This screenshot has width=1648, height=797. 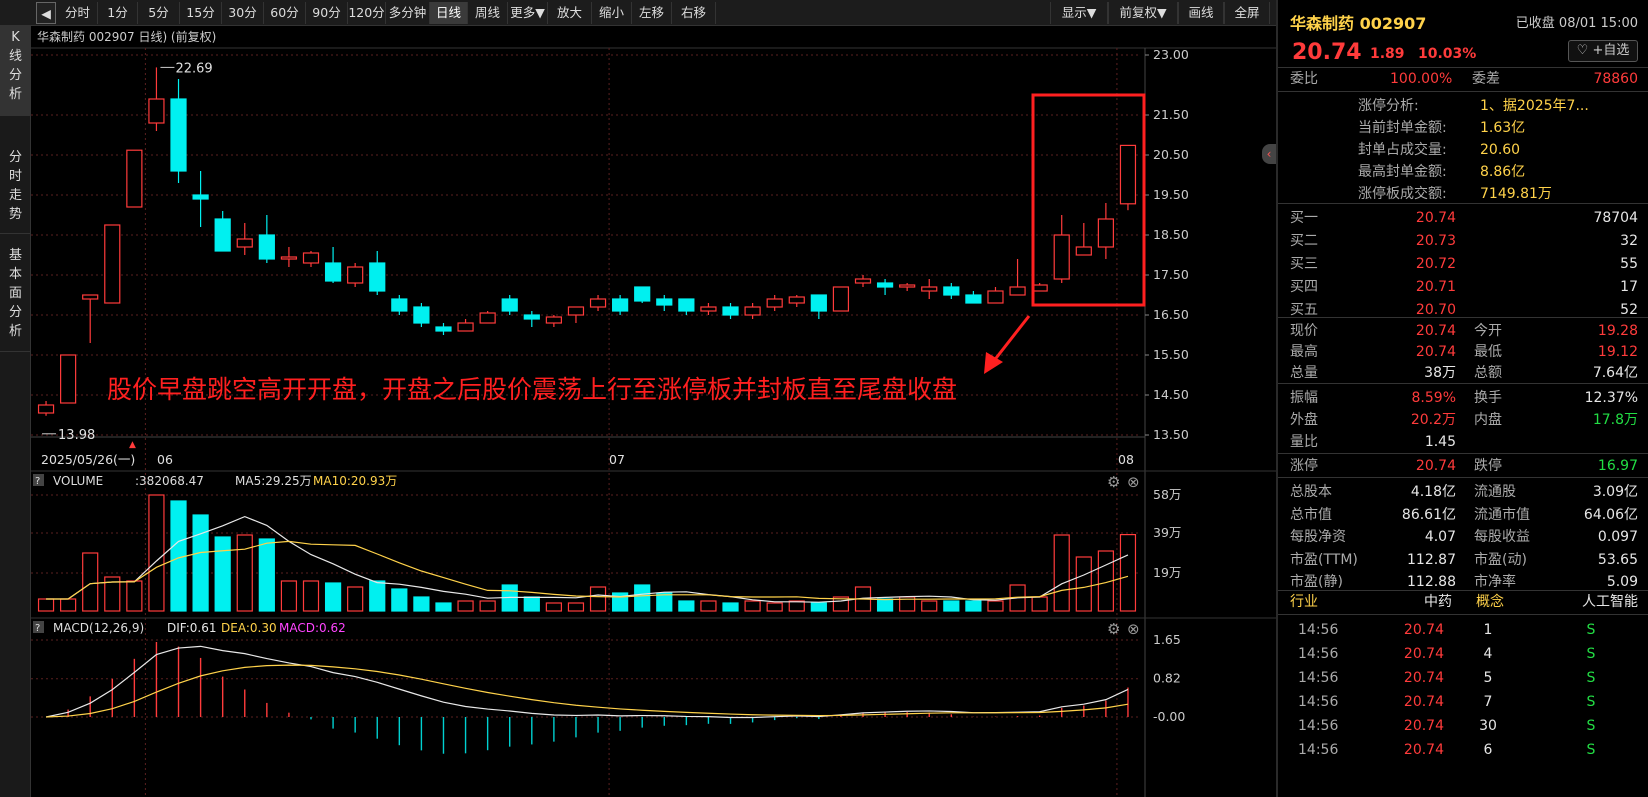 I want to click on toolbar-item-1: 1分, so click(x=118, y=13).